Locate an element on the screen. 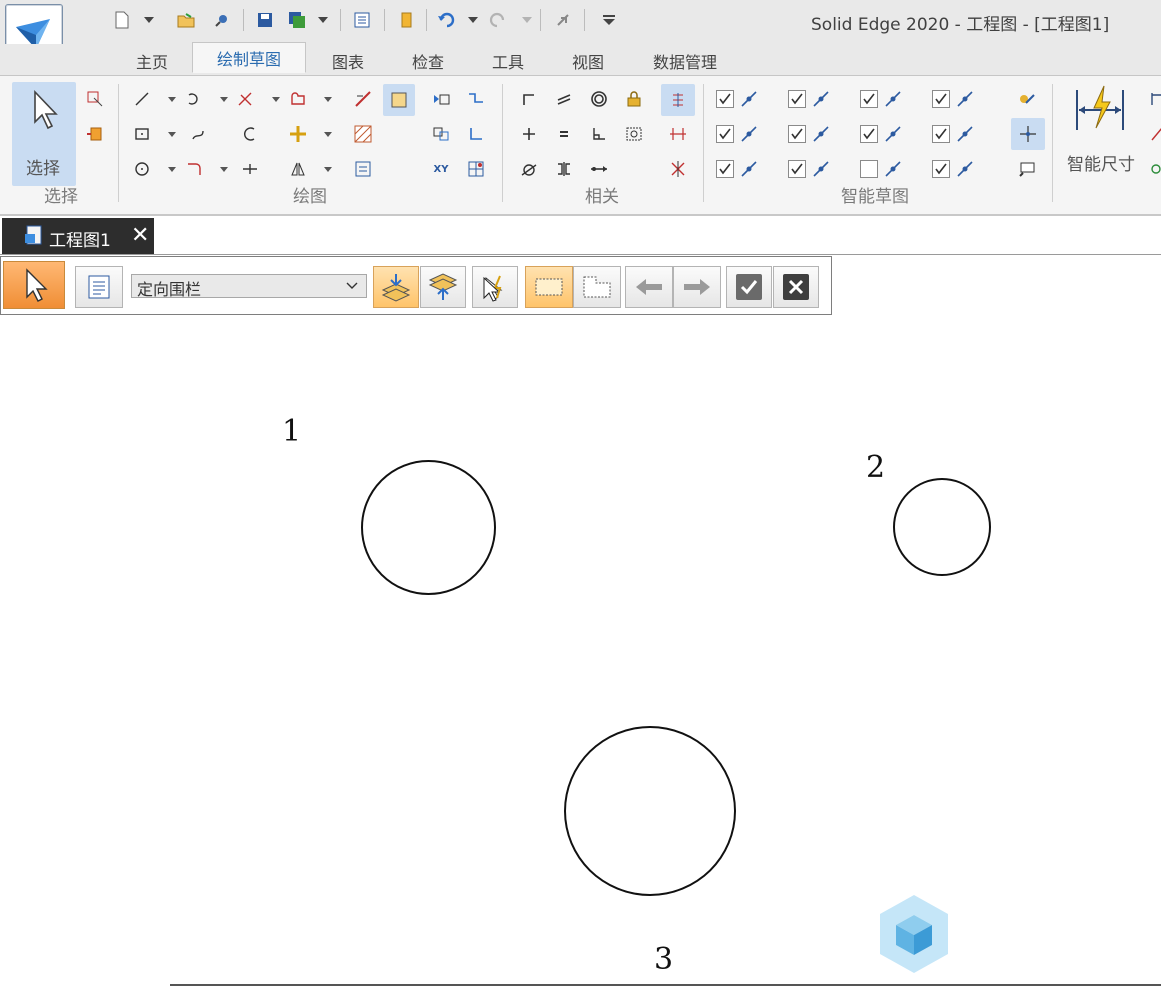 Image resolution: width=1161 pixels, height=988 pixels. checkbox-vertical is located at coordinates (941, 99).